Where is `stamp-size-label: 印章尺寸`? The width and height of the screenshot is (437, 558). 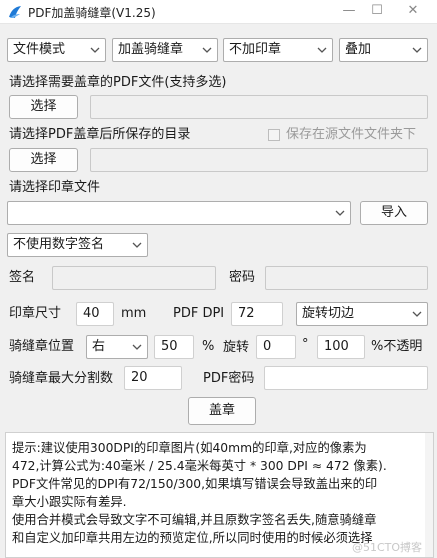 stamp-size-label: 印章尺寸 is located at coordinates (35, 313).